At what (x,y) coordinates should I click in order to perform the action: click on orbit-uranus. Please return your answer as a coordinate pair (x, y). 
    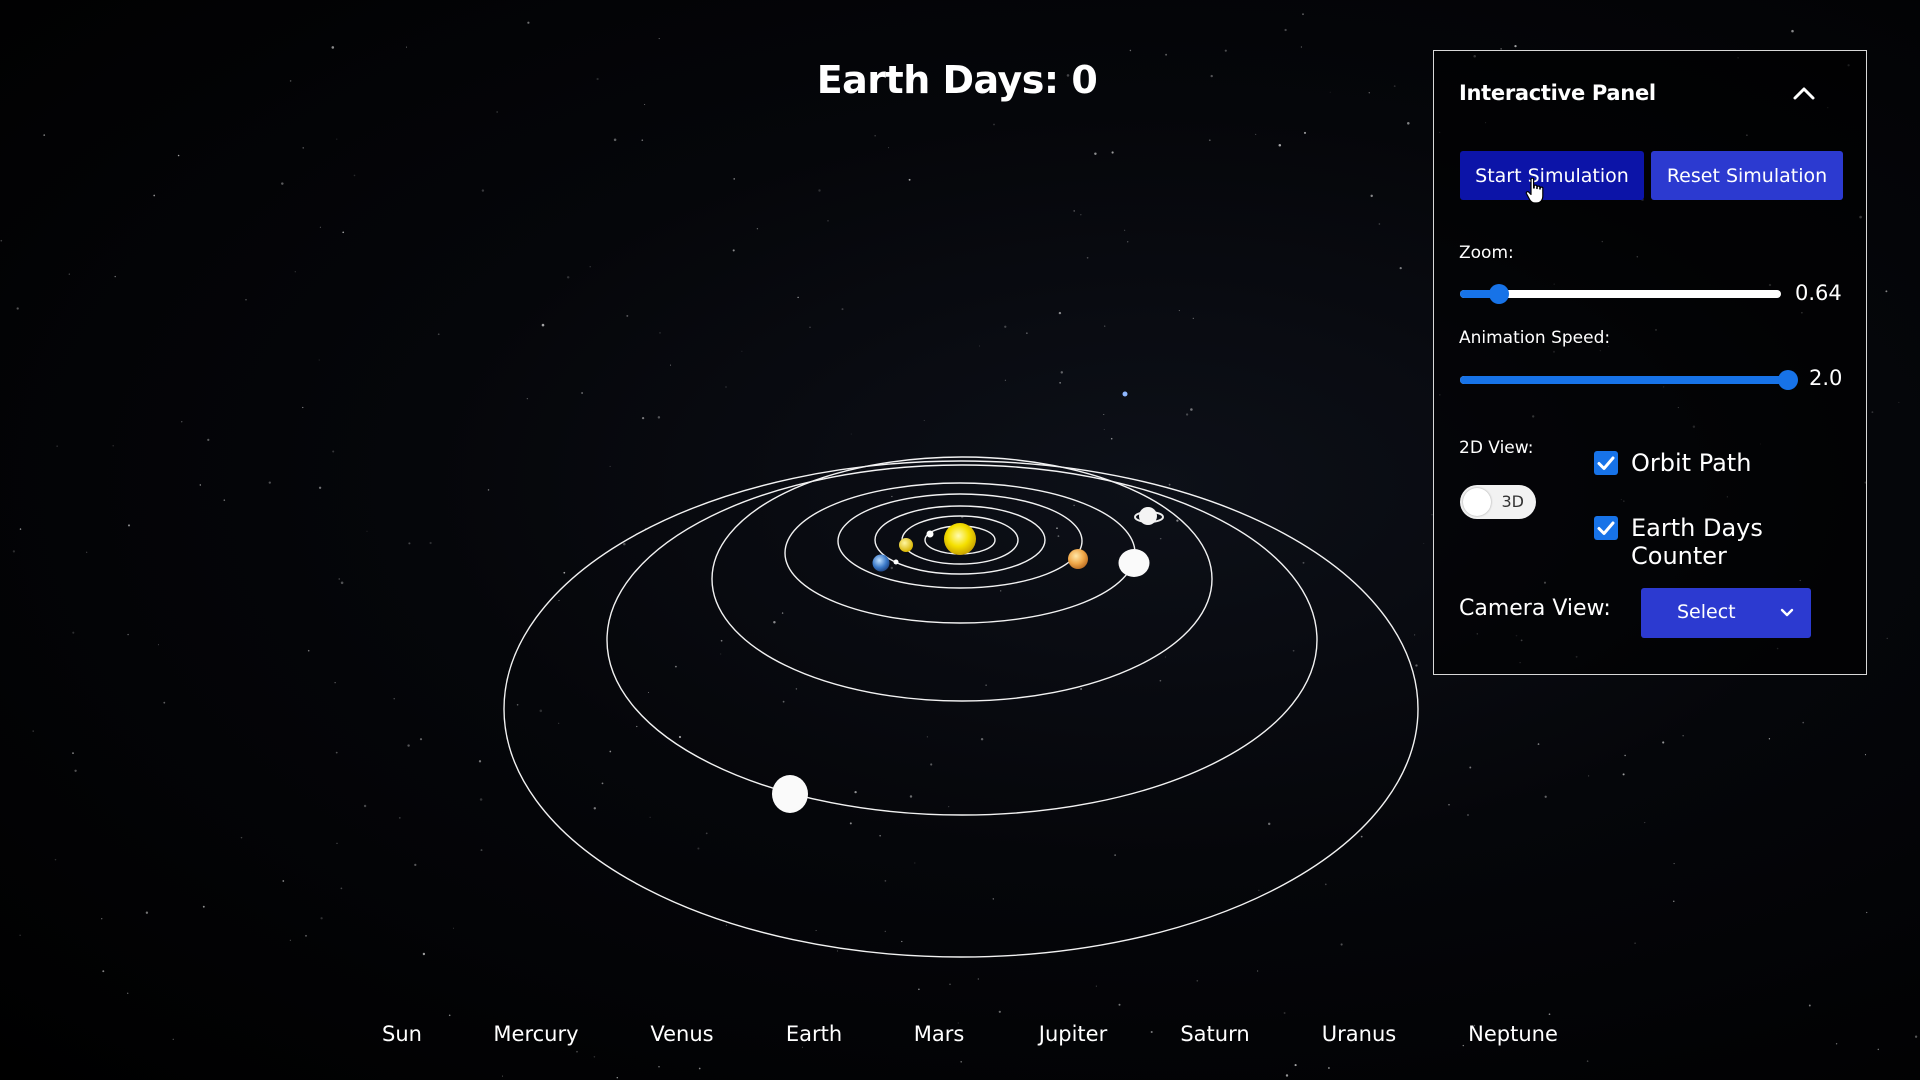
    Looking at the image, I should click on (962, 640).